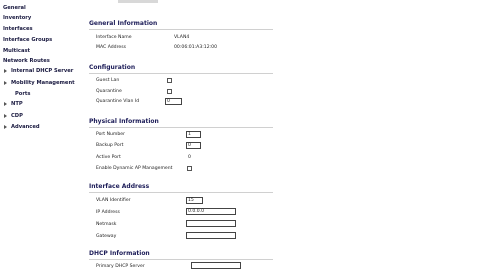 Image resolution: width=480 pixels, height=270 pixels. Describe the element at coordinates (124, 121) in the screenshot. I see `physical-information-heading: Physical Information` at that location.